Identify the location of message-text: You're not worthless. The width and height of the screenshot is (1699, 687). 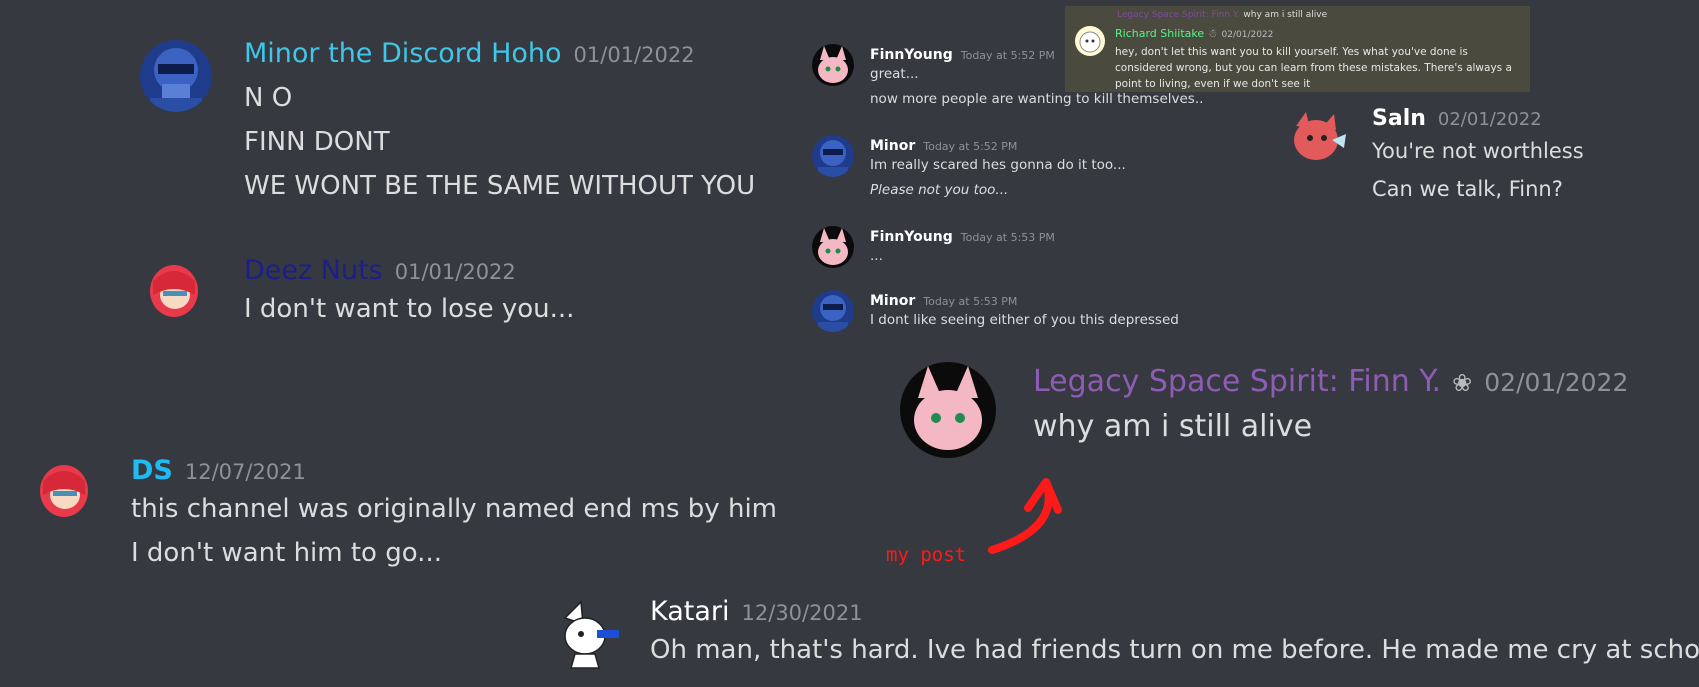
(1478, 151).